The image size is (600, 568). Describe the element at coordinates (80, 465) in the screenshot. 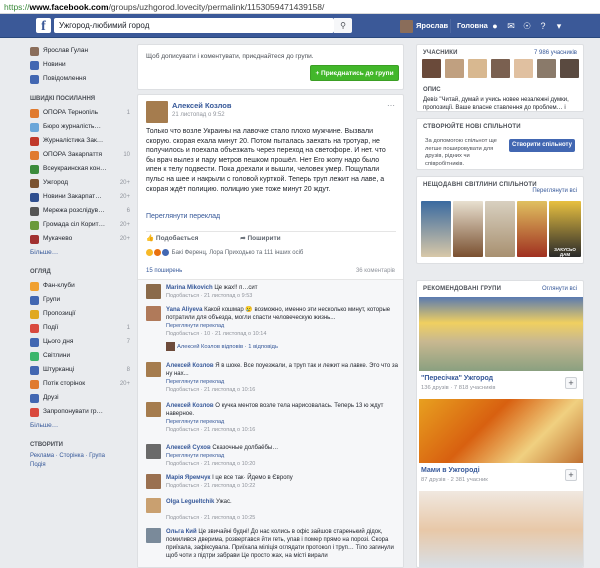

I see `create-links-event: Подія` at that location.